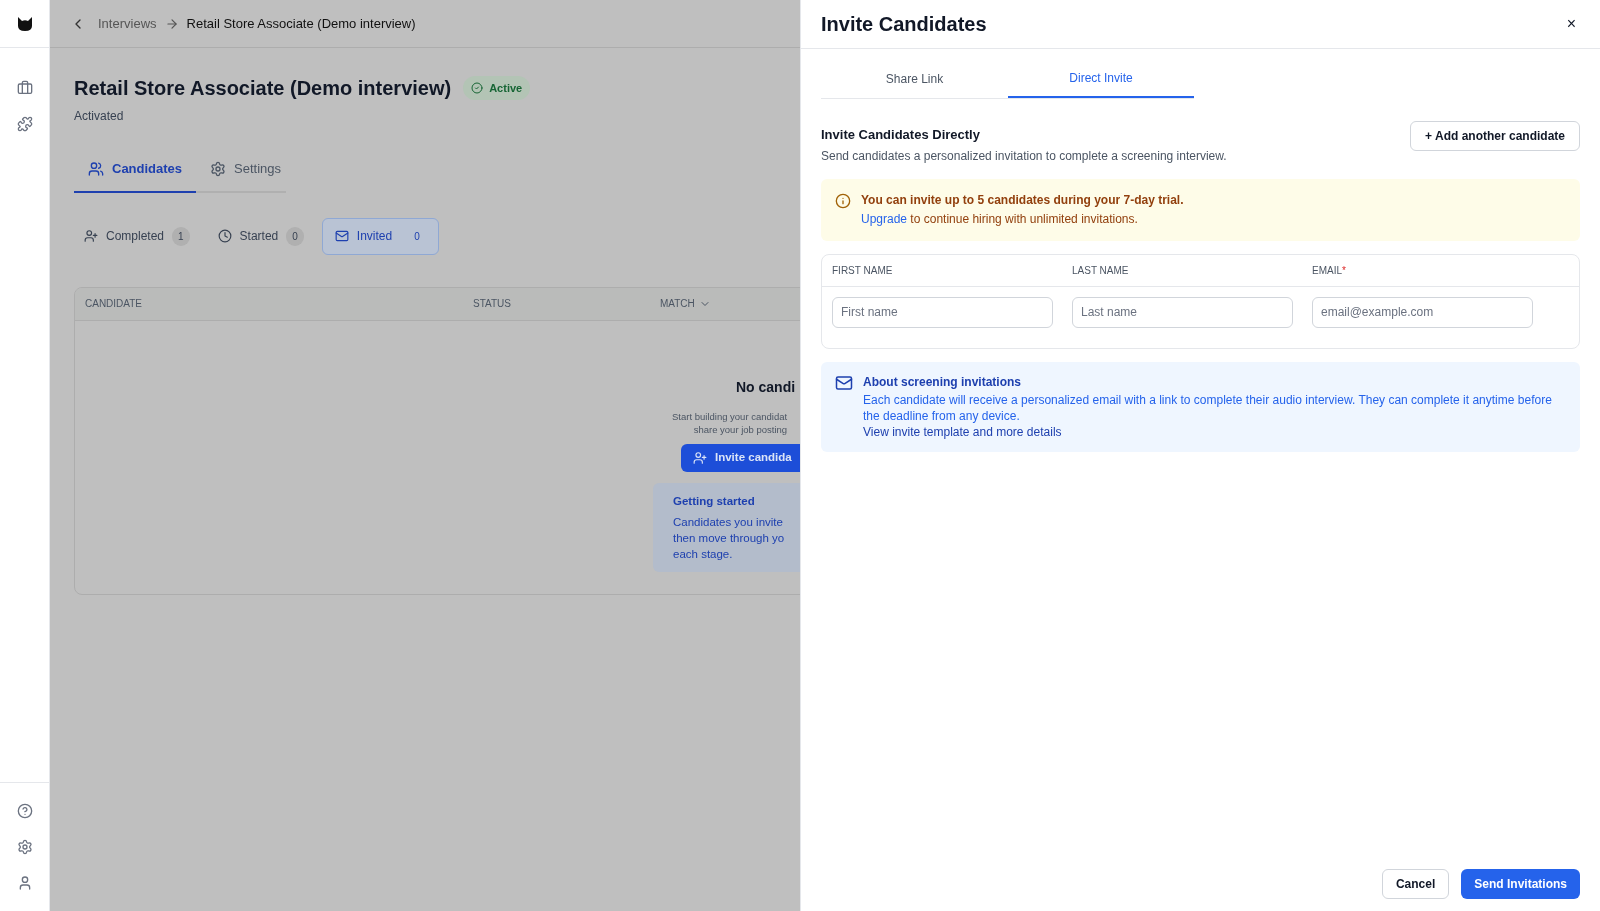  I want to click on column-header: MATCH, so click(685, 303).